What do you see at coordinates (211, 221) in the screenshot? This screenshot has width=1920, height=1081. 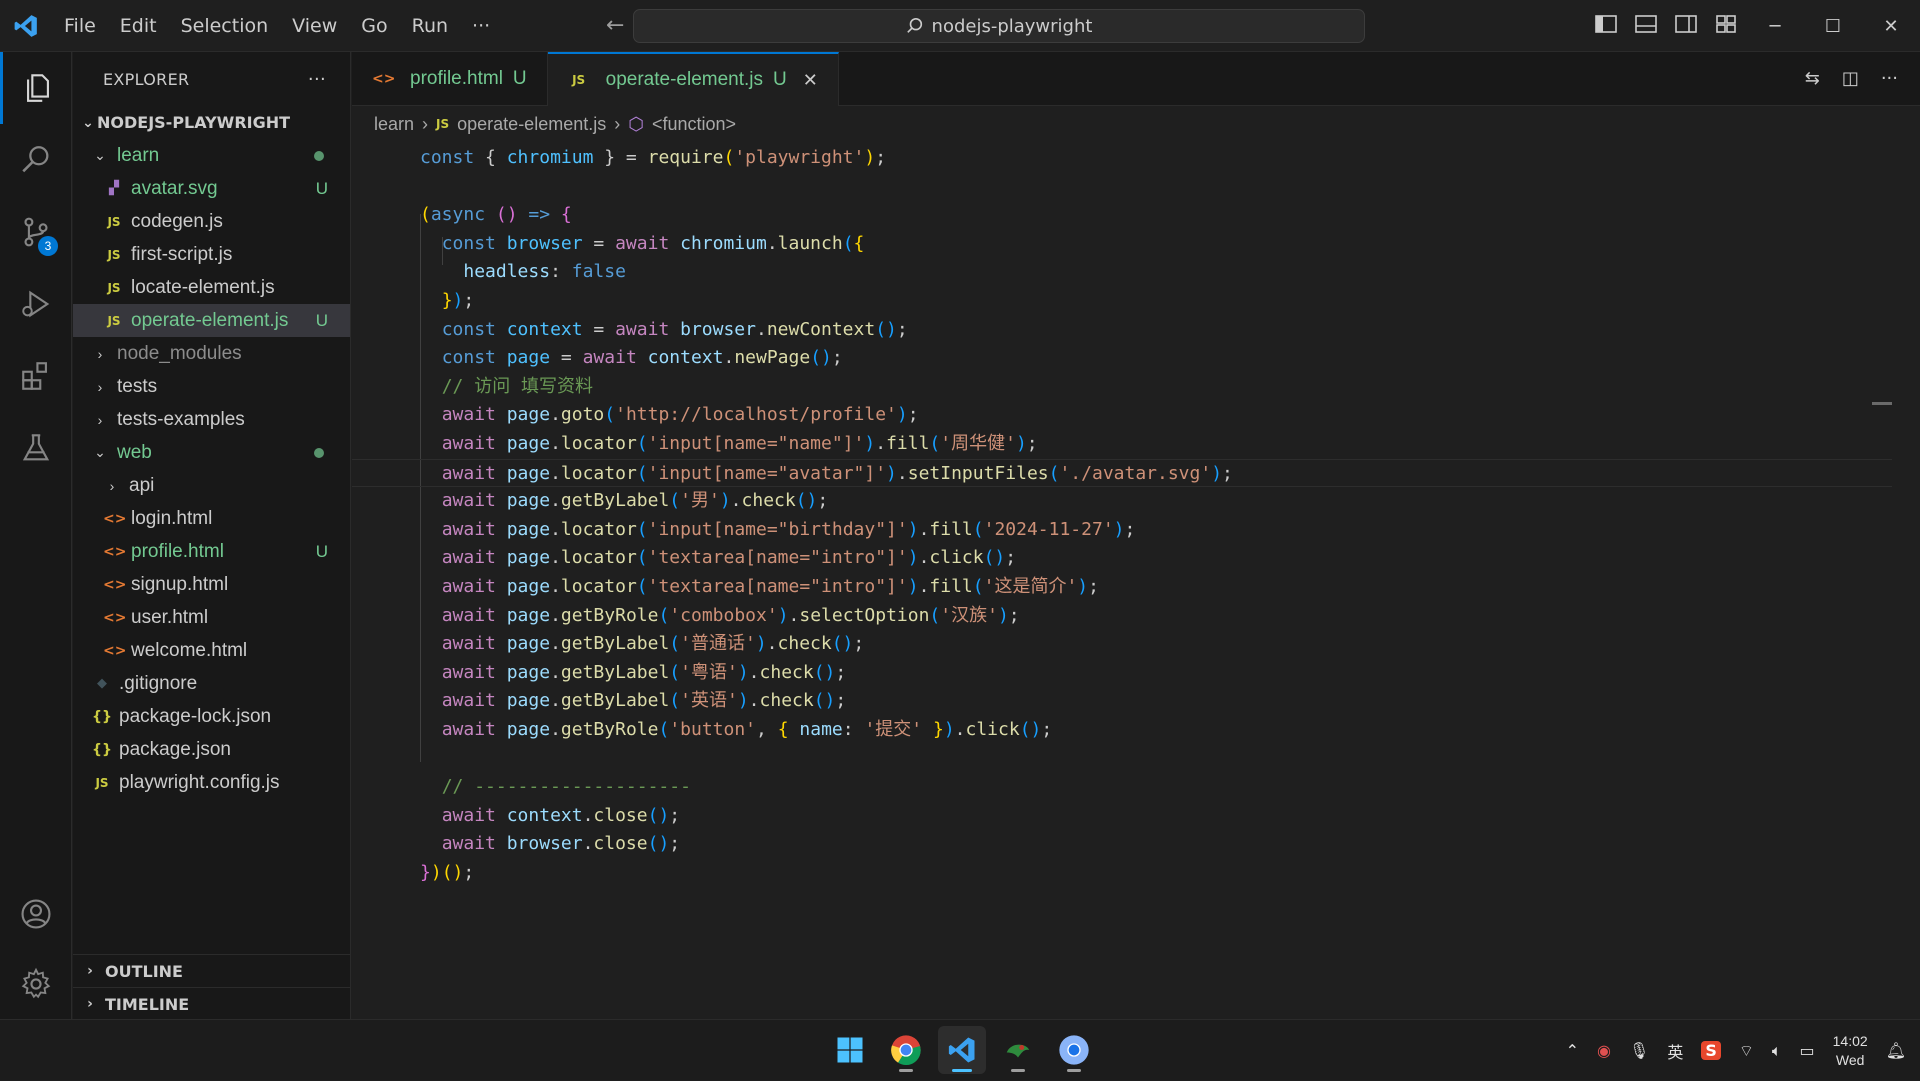 I see `tree-file: JS codegen.js` at bounding box center [211, 221].